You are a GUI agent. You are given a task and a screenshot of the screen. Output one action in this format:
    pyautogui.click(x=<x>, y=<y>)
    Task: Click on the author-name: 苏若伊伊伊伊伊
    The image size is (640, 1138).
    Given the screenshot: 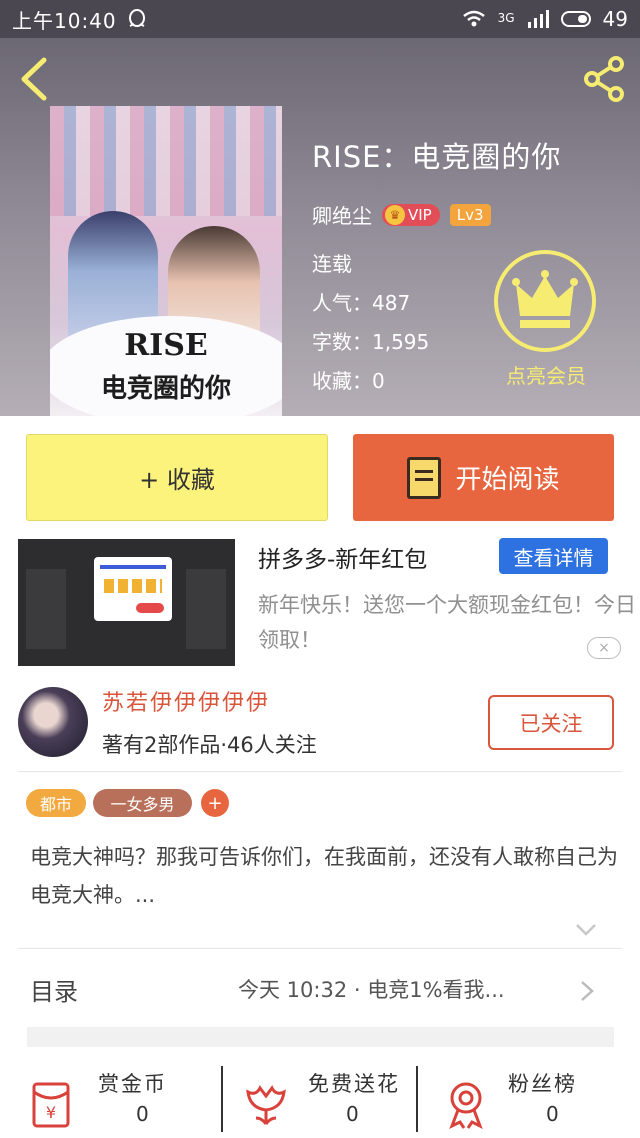 What is the action you would take?
    pyautogui.click(x=186, y=701)
    